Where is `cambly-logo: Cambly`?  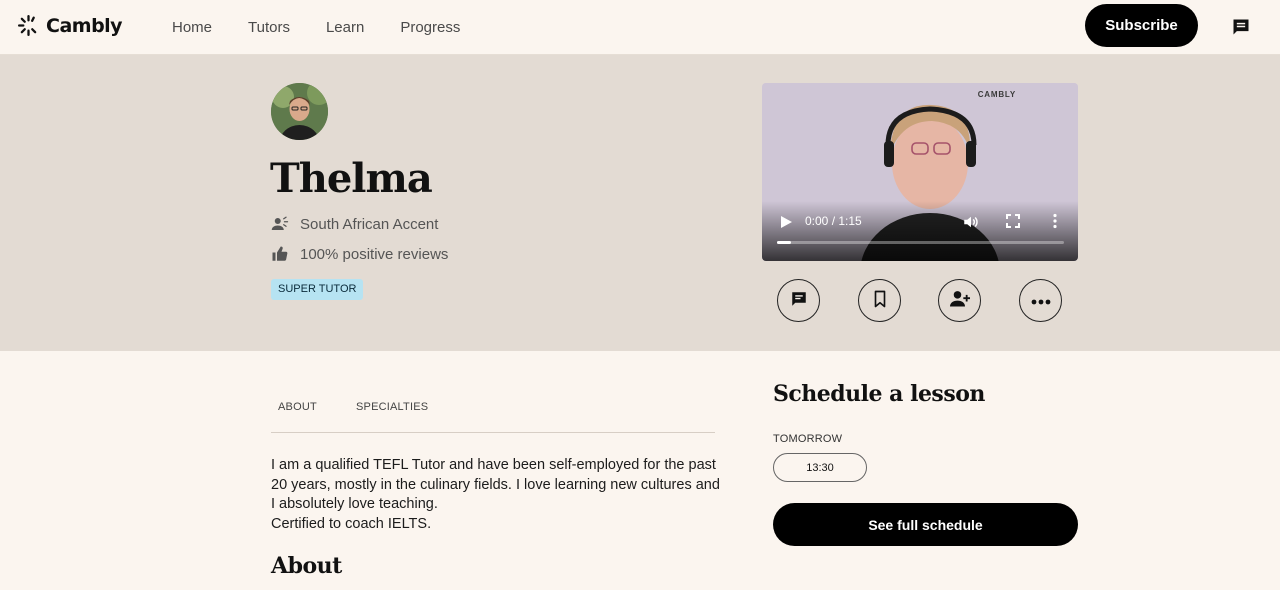
cambly-logo: Cambly is located at coordinates (69, 25).